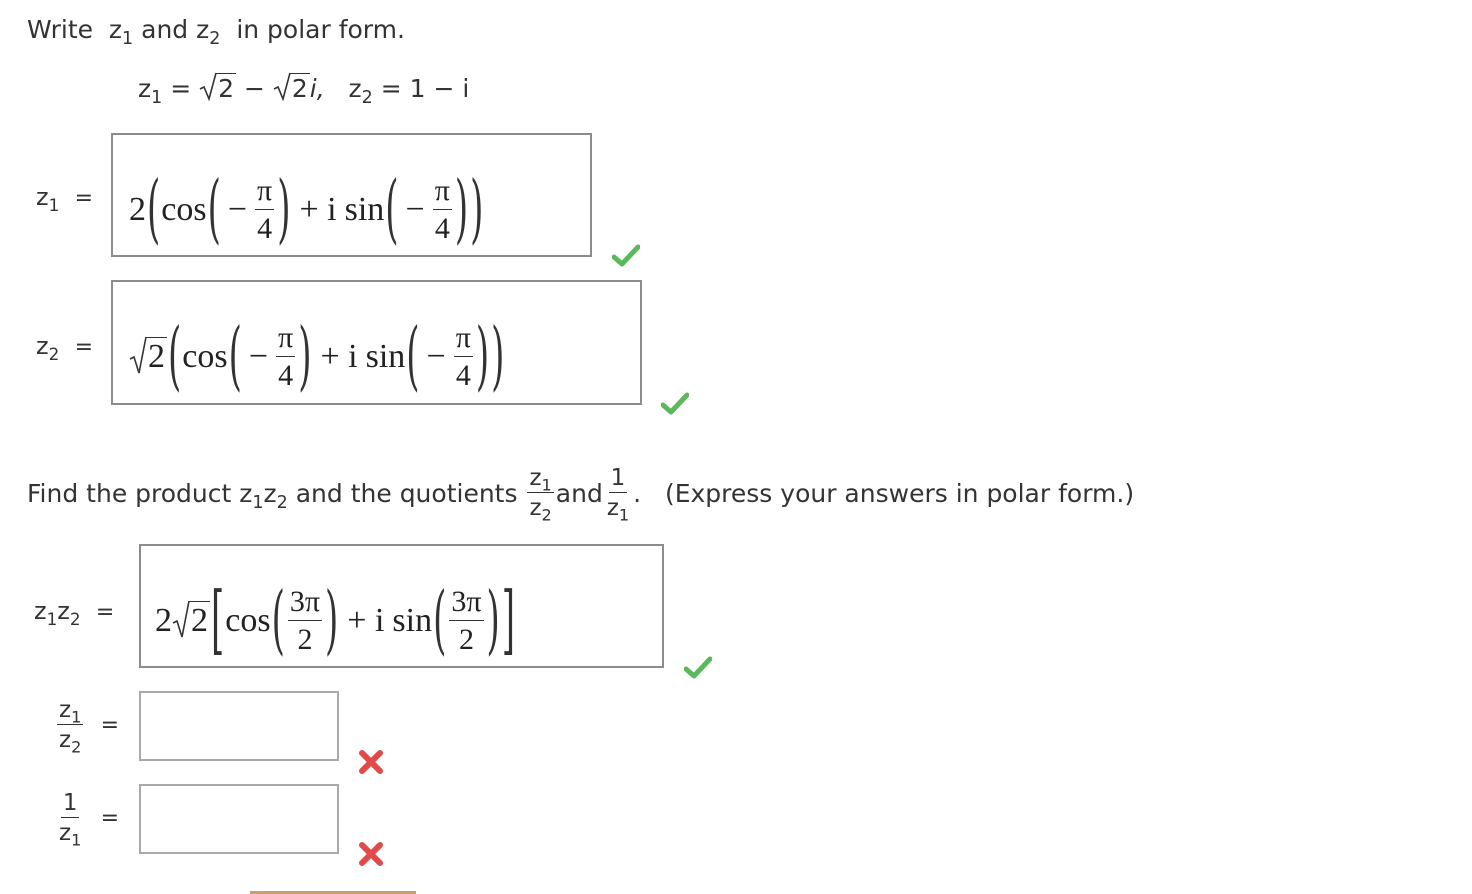 The image size is (1472, 894). Describe the element at coordinates (64, 199) in the screenshot. I see `z1-answer-label: z1 =` at that location.